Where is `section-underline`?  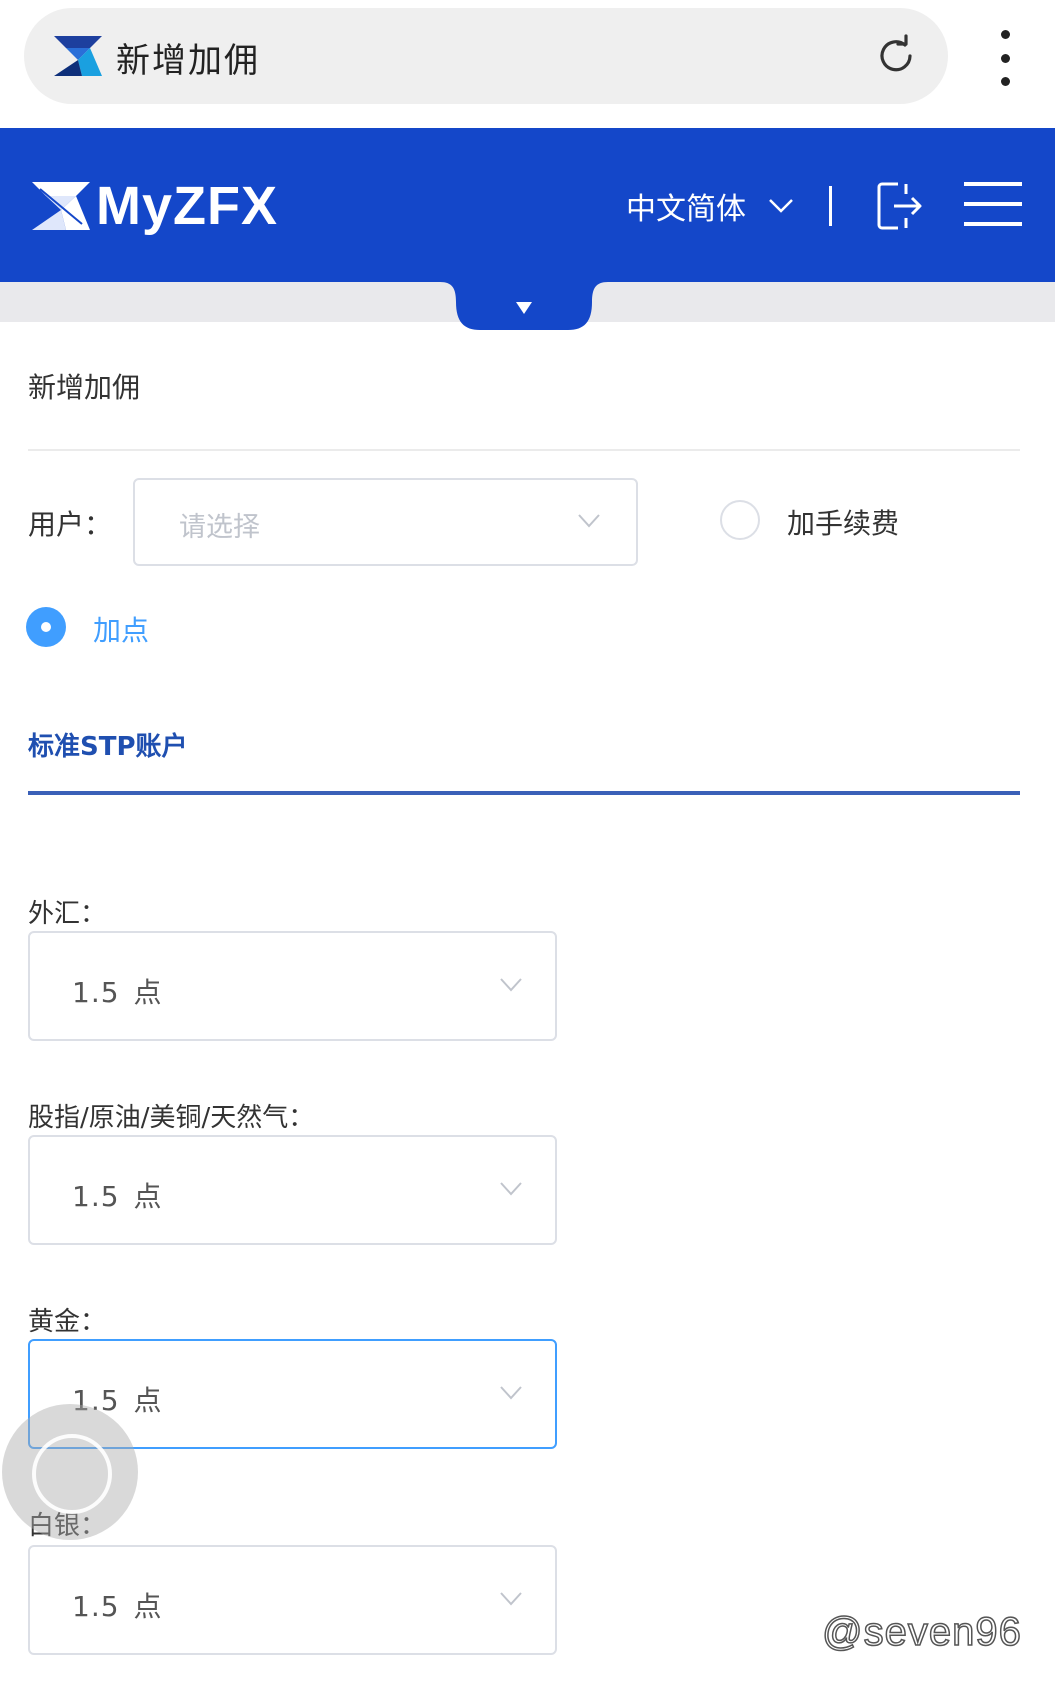 section-underline is located at coordinates (524, 793).